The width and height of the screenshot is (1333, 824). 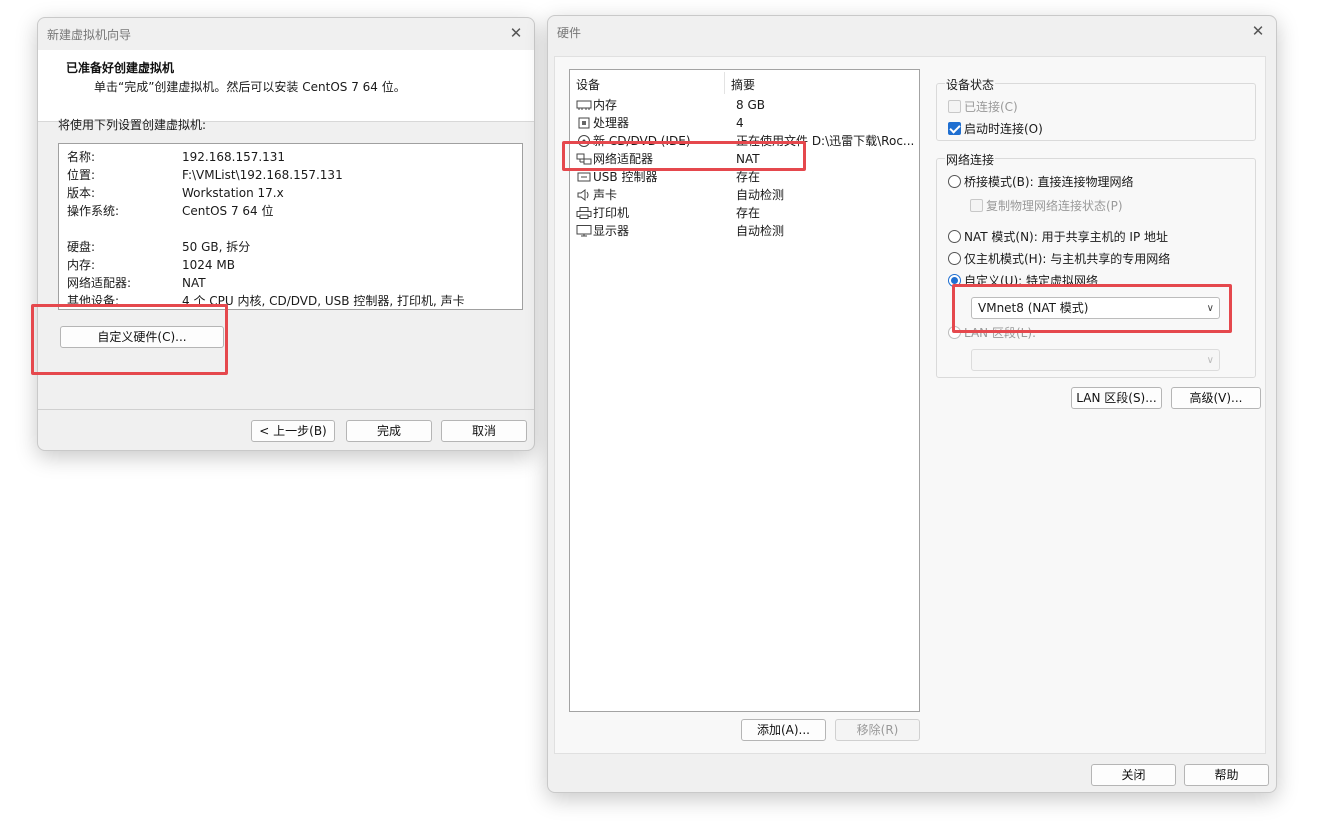 I want to click on help-button: 帮助, so click(x=1226, y=775).